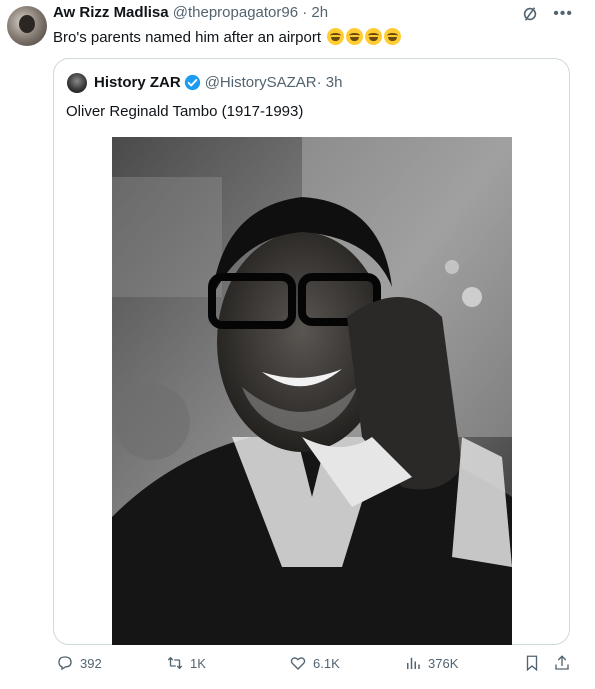 This screenshot has width=595, height=689. I want to click on tweet-text-content: Bro's parents named him after an airport, so click(189, 37).